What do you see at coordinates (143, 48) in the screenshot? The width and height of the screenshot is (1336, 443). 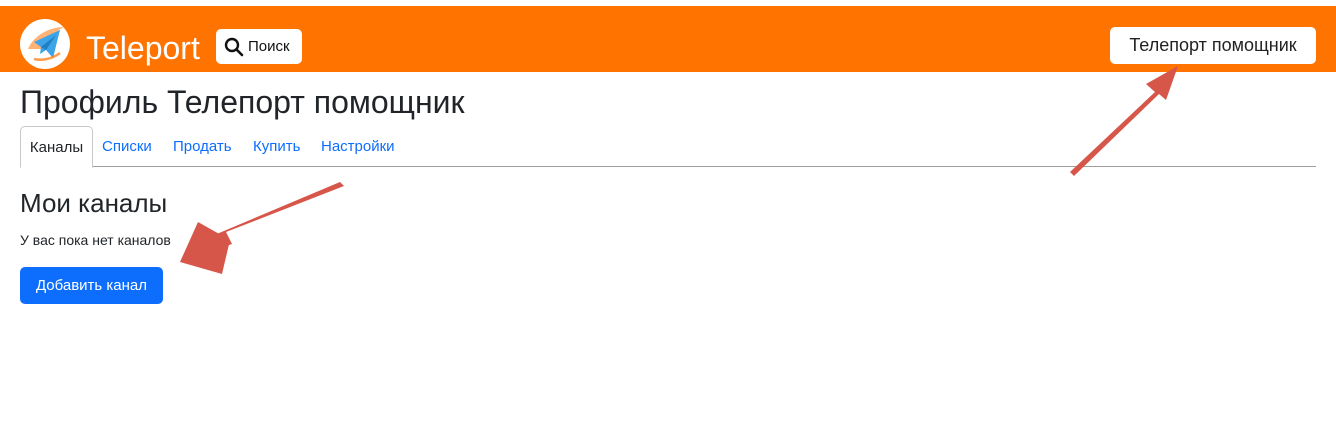 I see `brand-name: Teleport` at bounding box center [143, 48].